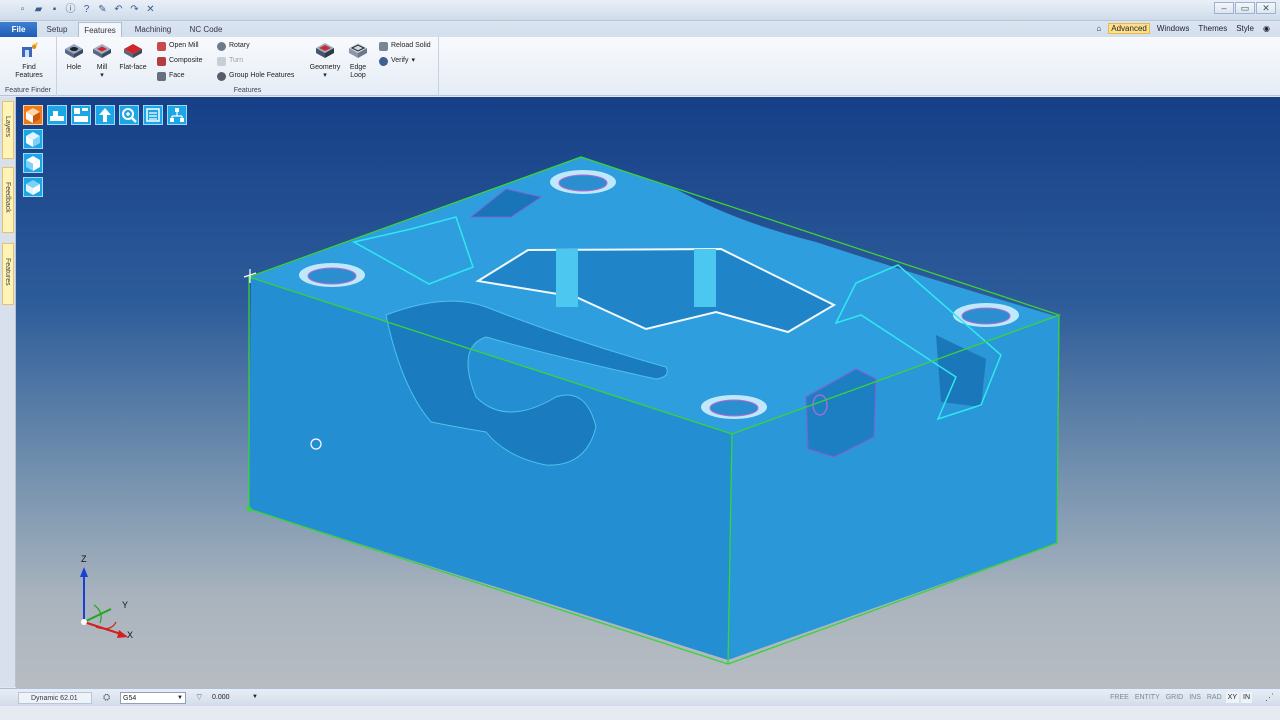  Describe the element at coordinates (102, 60) in the screenshot. I see `mill-button: Mill ▾` at that location.